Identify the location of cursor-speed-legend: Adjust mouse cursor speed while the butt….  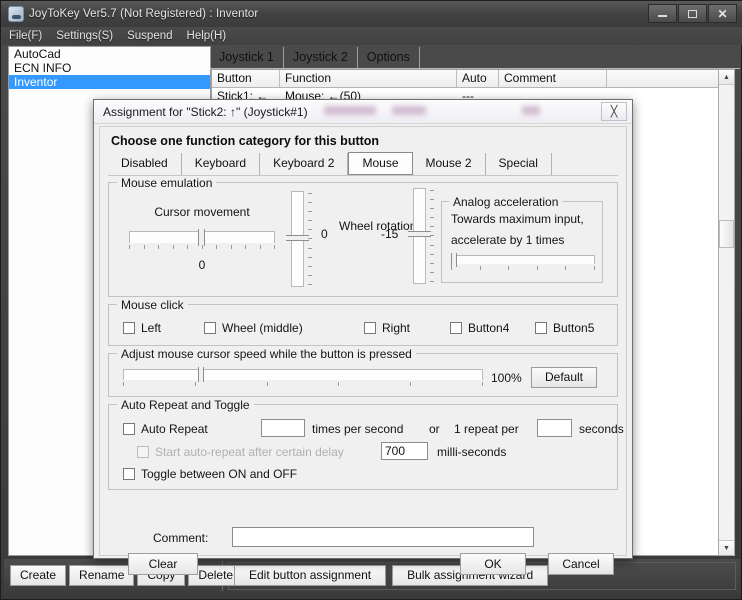
(266, 354).